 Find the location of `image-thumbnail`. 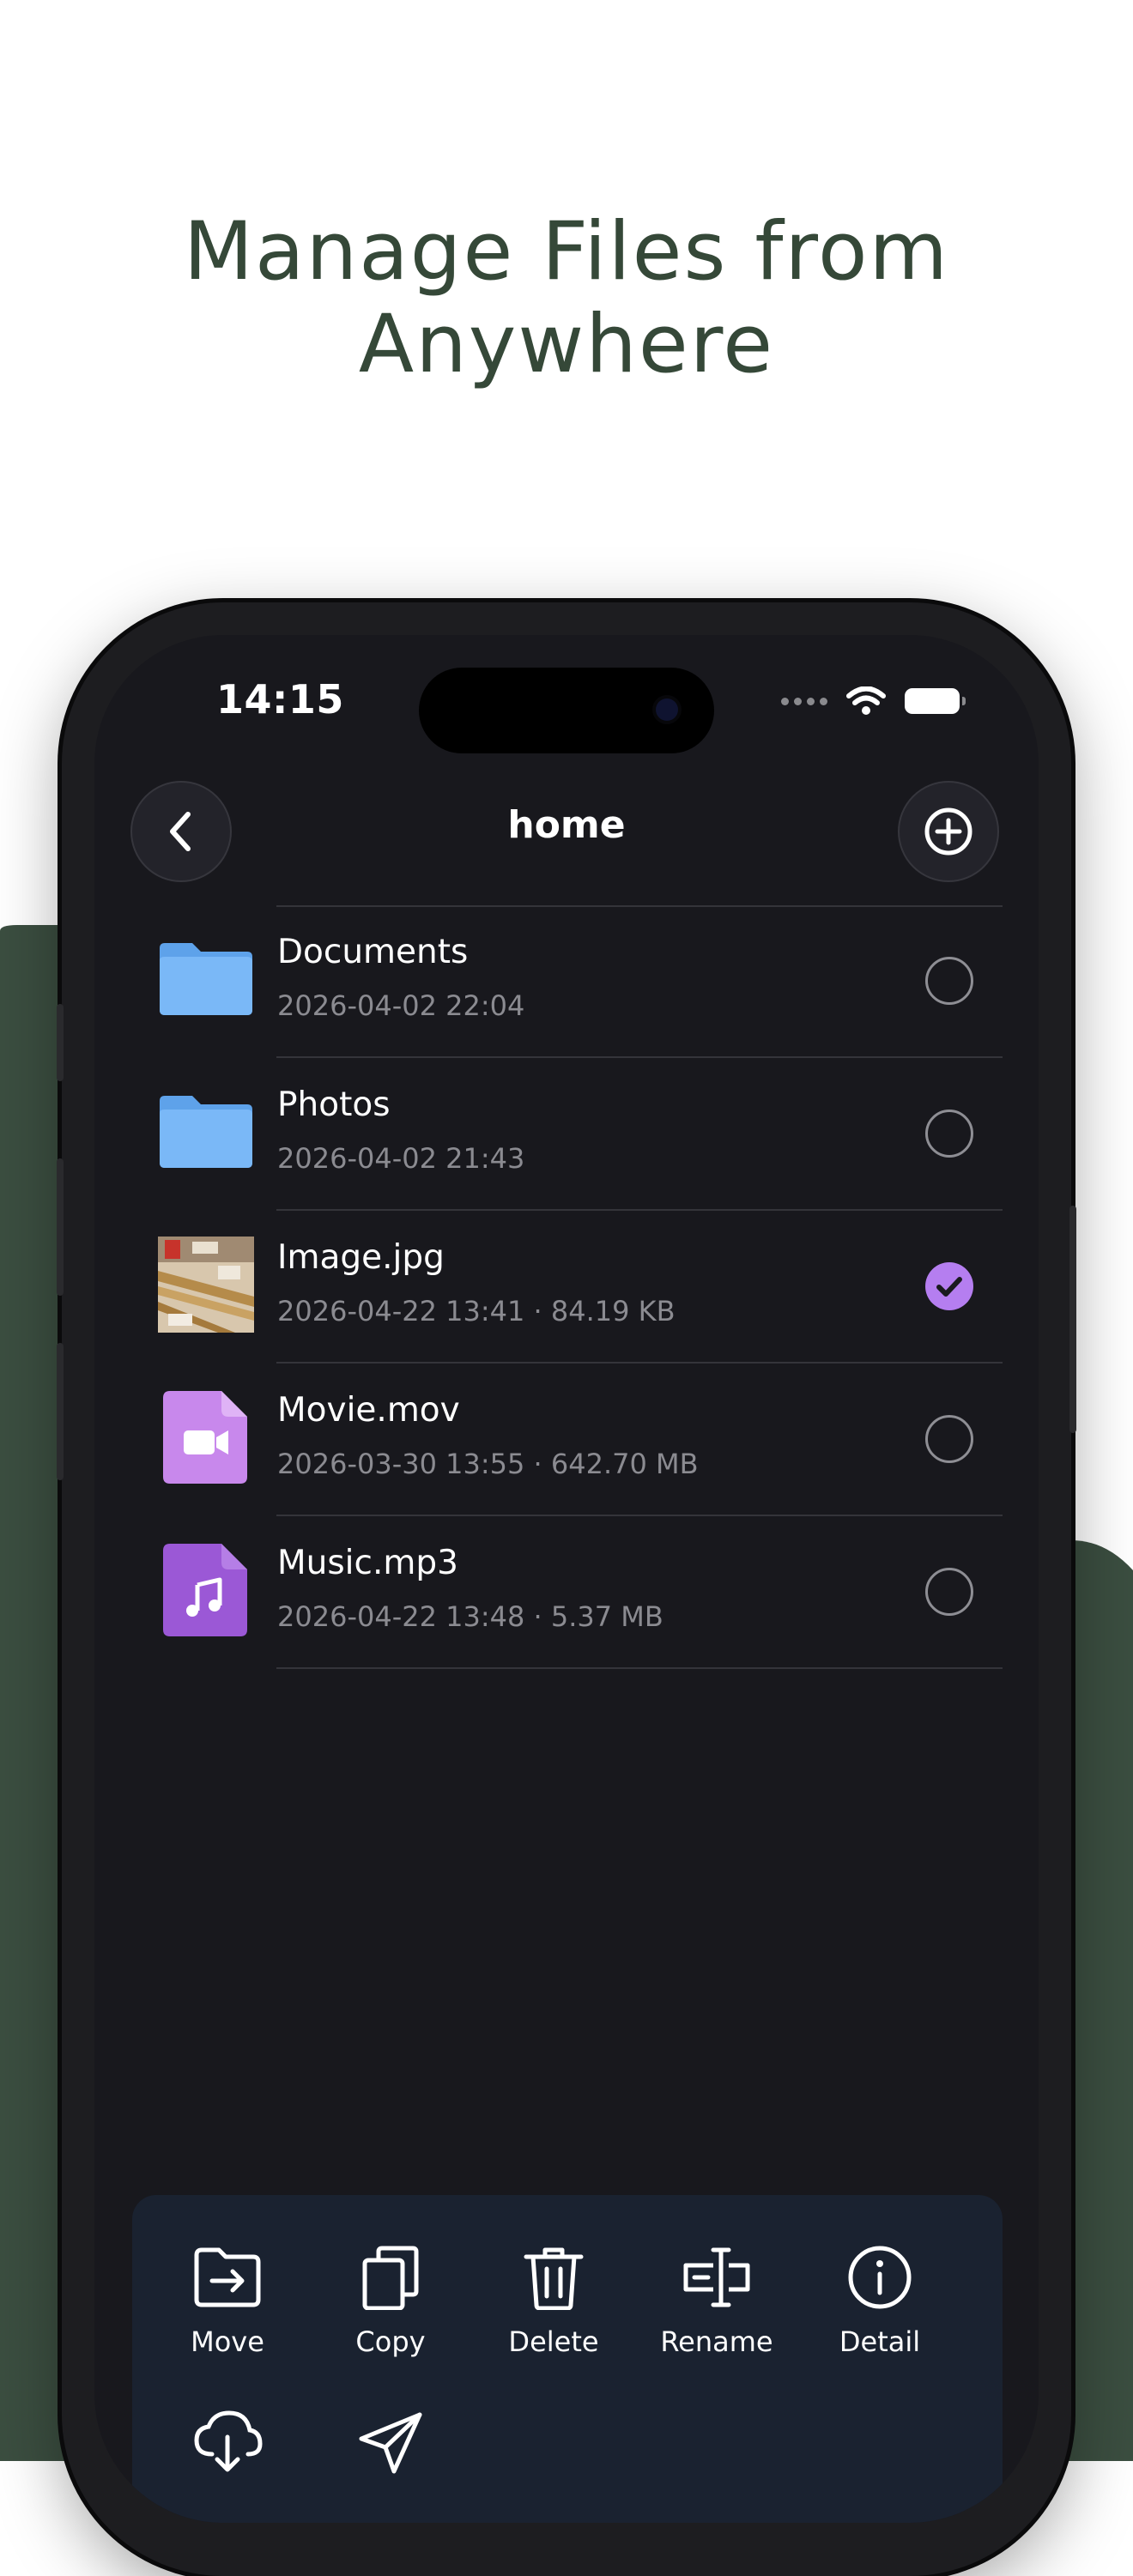

image-thumbnail is located at coordinates (206, 1285).